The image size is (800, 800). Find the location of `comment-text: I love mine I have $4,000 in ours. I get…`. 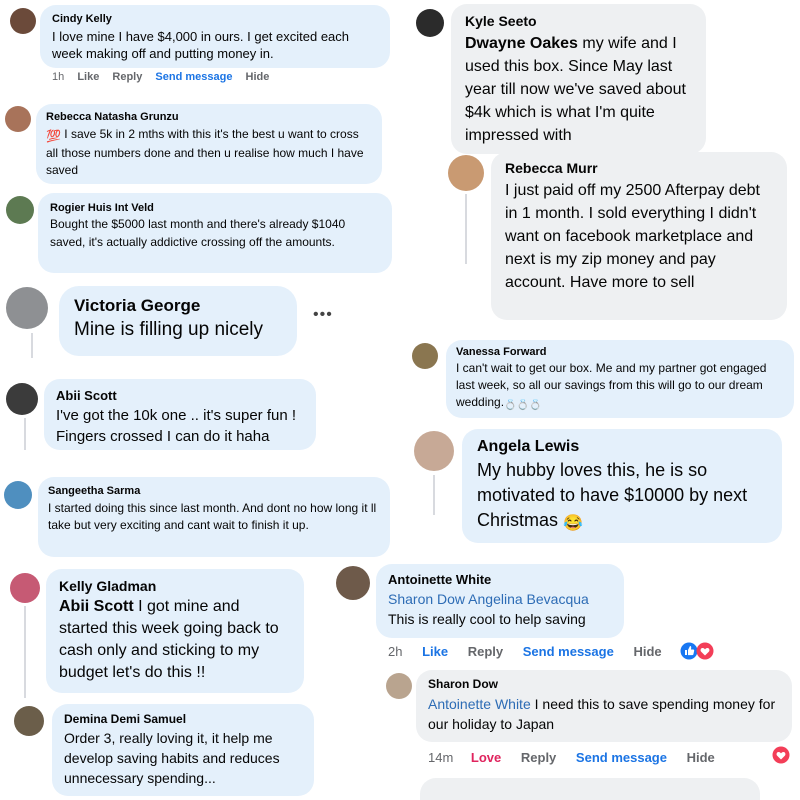

comment-text: I love mine I have $4,000 in ours. I get… is located at coordinates (201, 45).